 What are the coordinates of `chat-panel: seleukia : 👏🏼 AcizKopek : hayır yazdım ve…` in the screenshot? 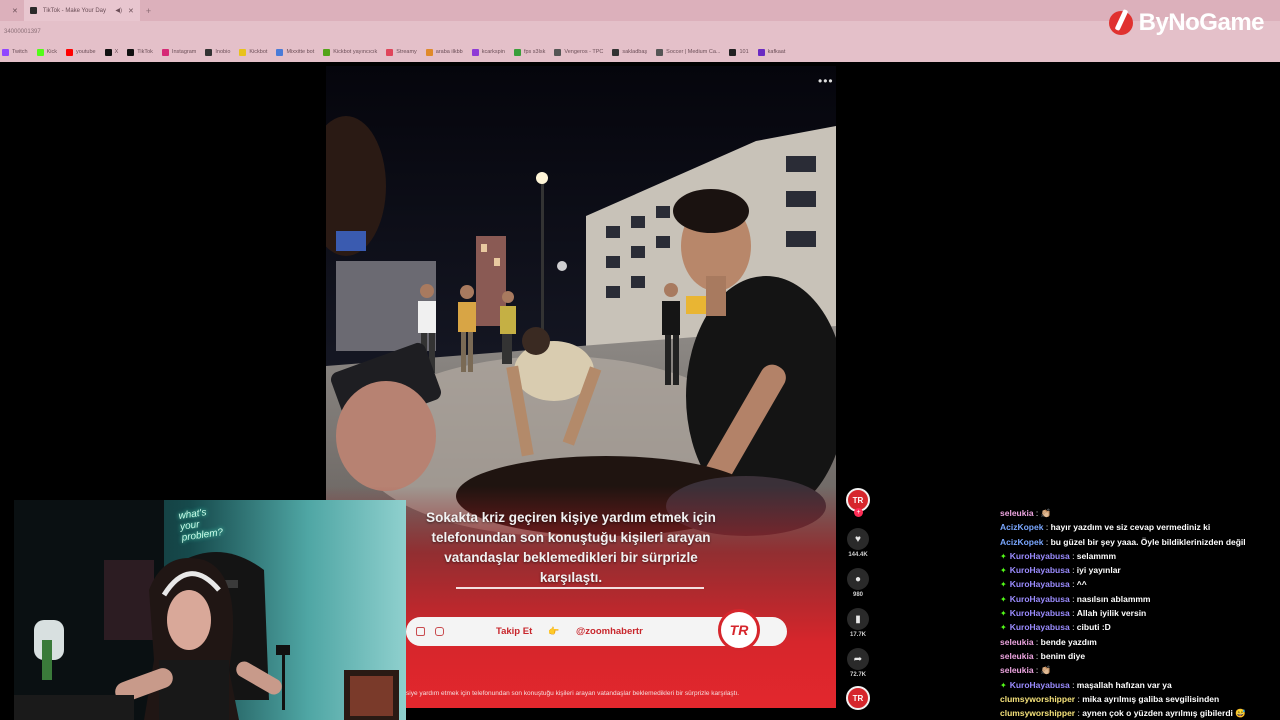 It's located at (1135, 613).